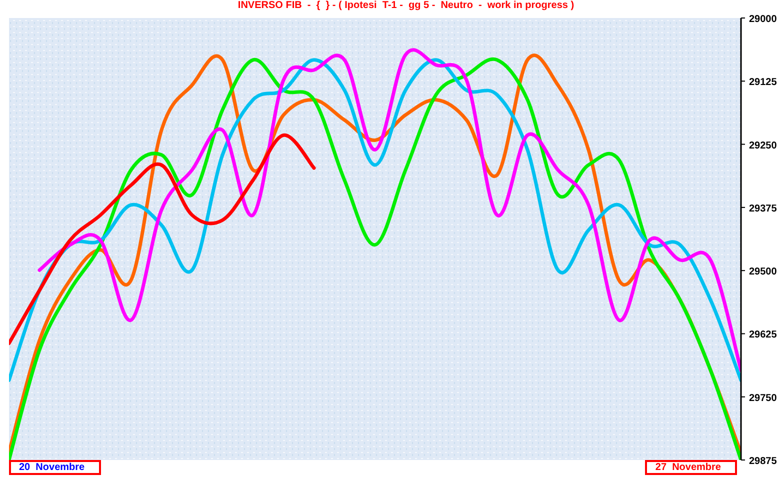 Image resolution: width=782 pixels, height=482 pixels. What do you see at coordinates (763, 461) in the screenshot?
I see `axis-tick-label: 29875` at bounding box center [763, 461].